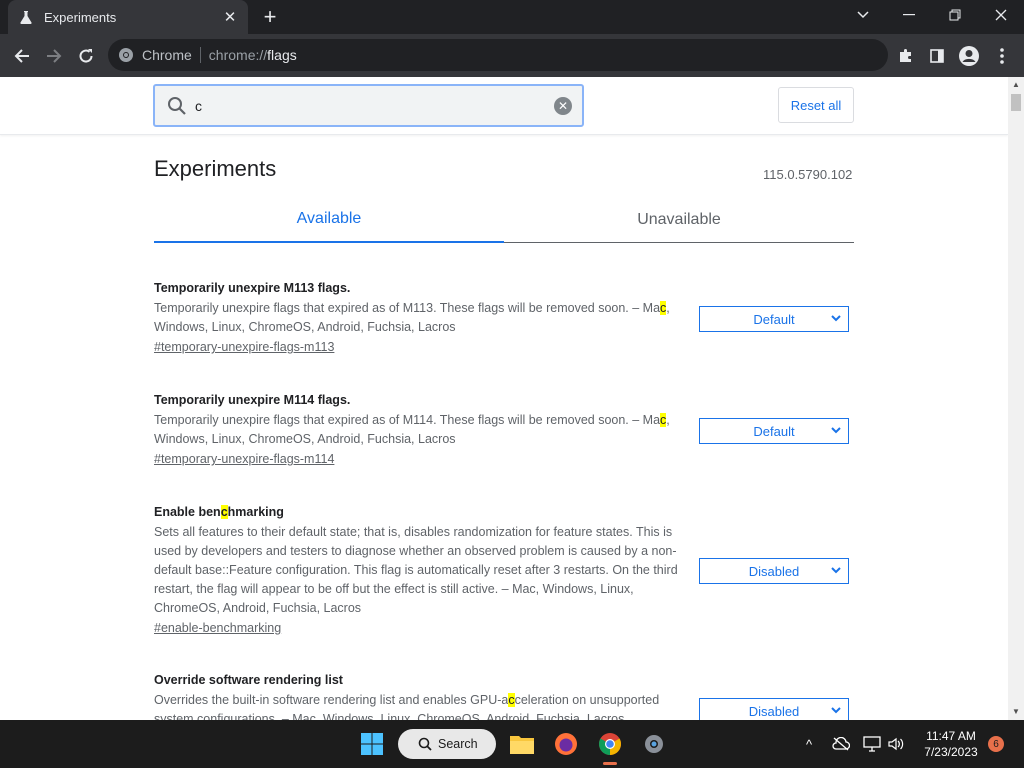 The height and width of the screenshot is (768, 1024). What do you see at coordinates (217, 628) in the screenshot?
I see `flag-link: #enable-benchmarking` at bounding box center [217, 628].